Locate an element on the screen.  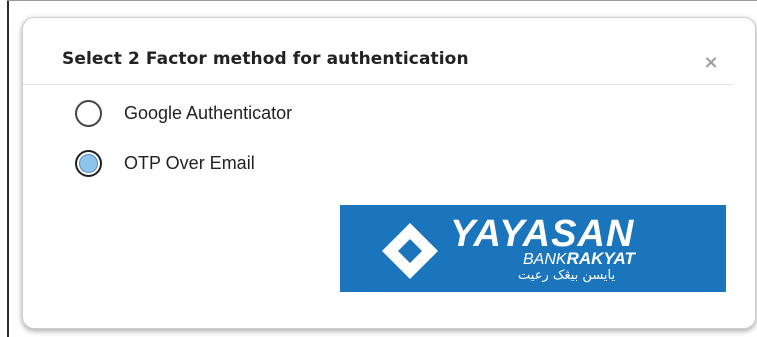
option-google-authenticator: Google Authenticator is located at coordinates (183, 113).